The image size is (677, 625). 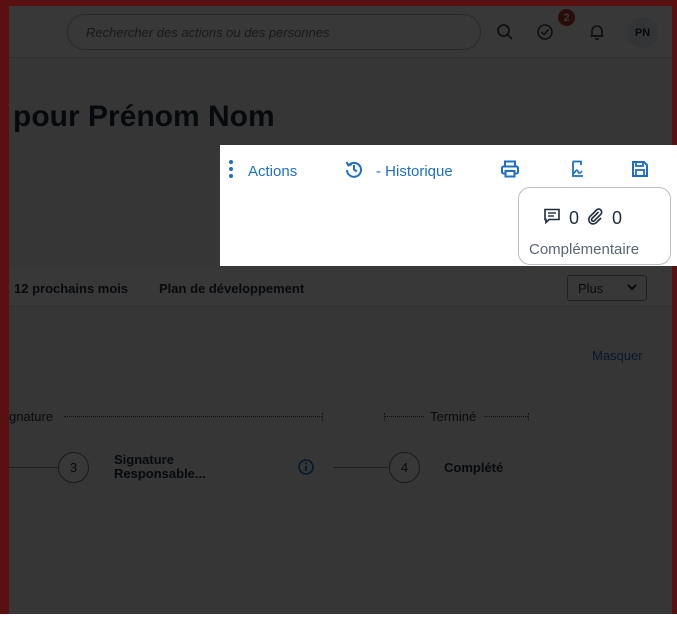 I want to click on chevron-down-icon, so click(x=632, y=288).